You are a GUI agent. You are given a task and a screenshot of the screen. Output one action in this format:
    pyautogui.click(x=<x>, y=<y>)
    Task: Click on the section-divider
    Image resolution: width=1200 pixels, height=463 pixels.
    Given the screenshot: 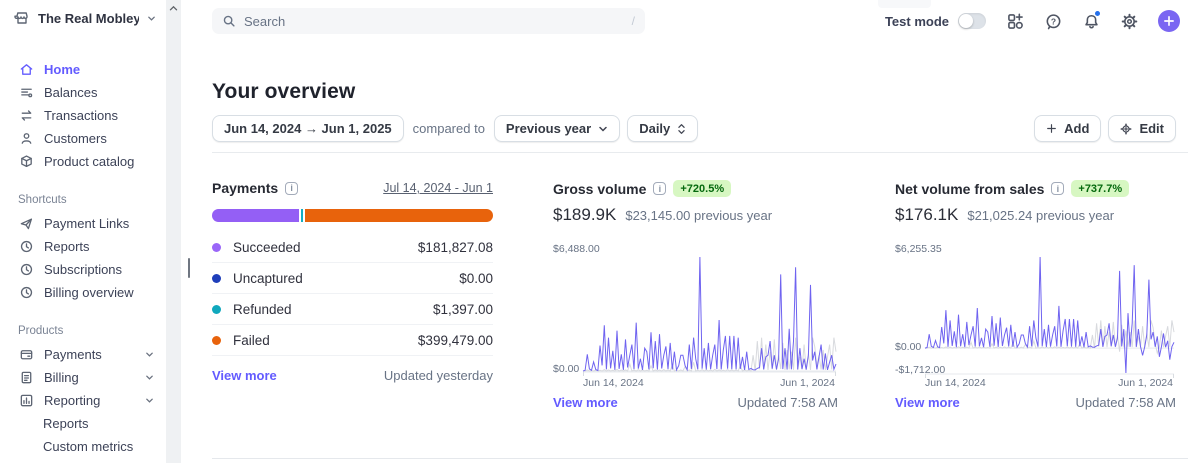 What is the action you would take?
    pyautogui.click(x=700, y=458)
    